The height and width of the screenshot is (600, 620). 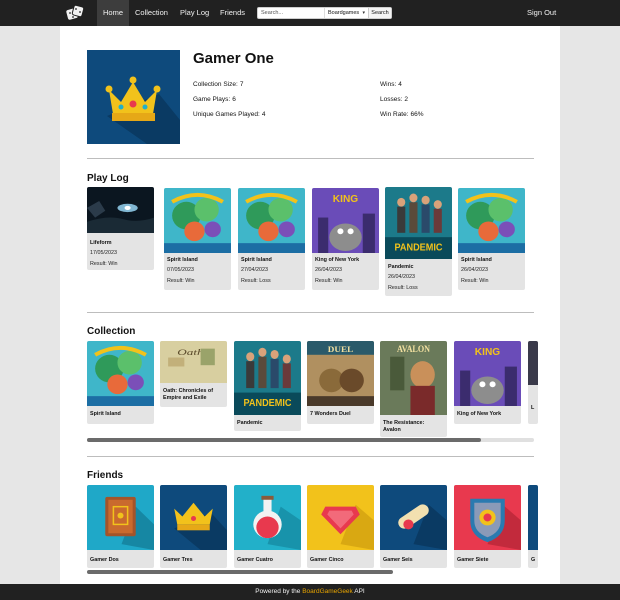 What do you see at coordinates (240, 572) in the screenshot?
I see `friends-scrollbar` at bounding box center [240, 572].